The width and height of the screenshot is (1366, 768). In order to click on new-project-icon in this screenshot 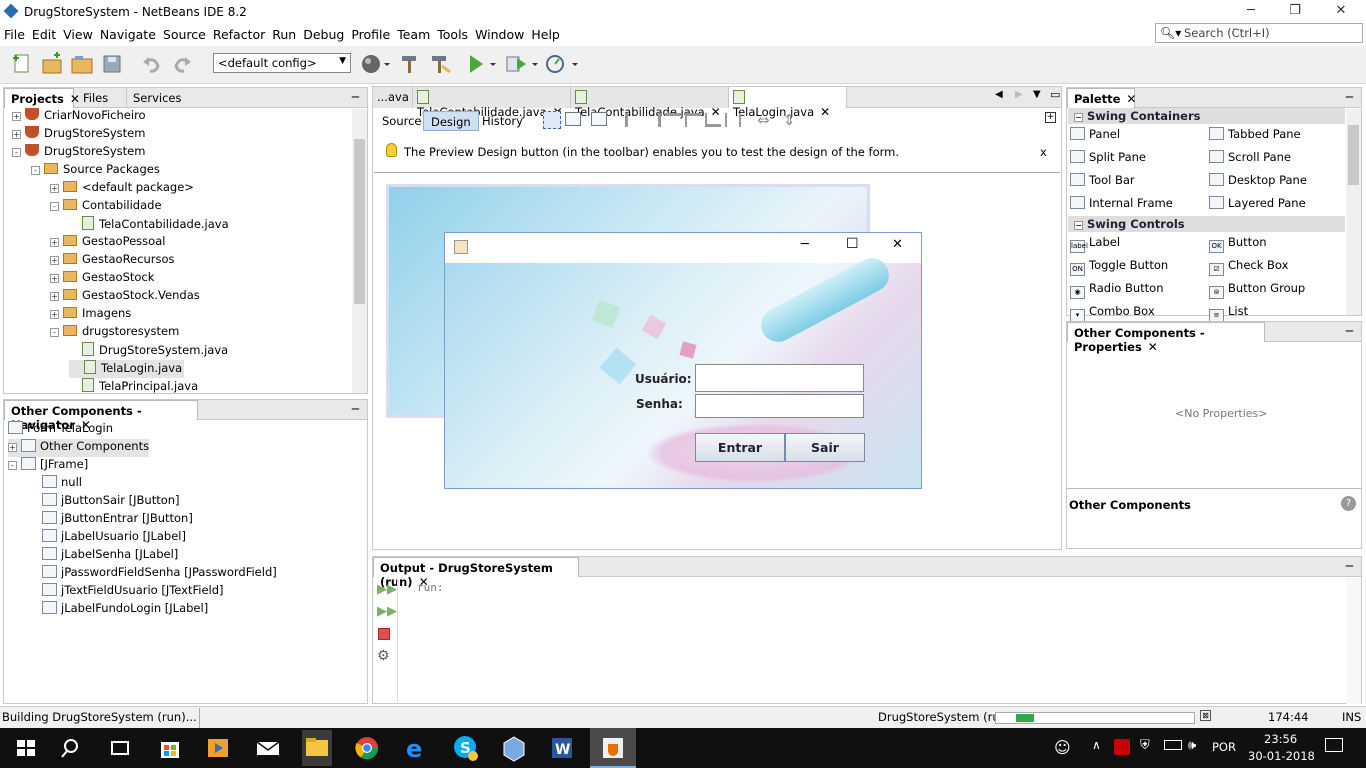, I will do `click(52, 64)`.